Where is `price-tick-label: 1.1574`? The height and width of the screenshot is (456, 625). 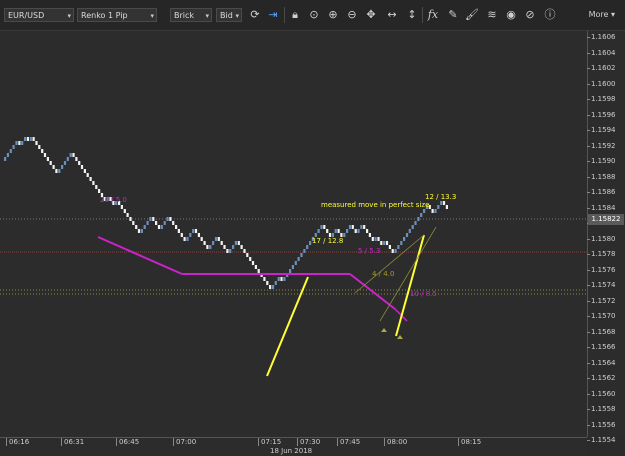 price-tick-label: 1.1574 is located at coordinates (601, 285).